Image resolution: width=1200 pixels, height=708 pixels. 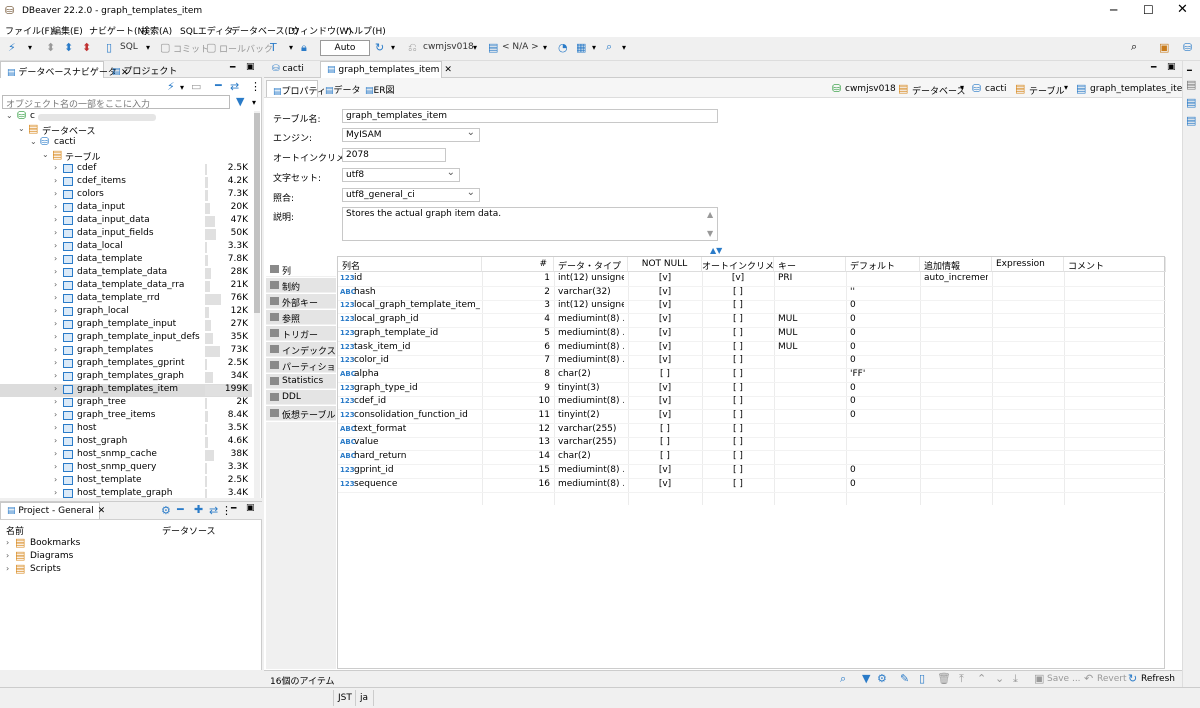 What do you see at coordinates (810, 264) in the screenshot?
I see `column-header: キー` at bounding box center [810, 264].